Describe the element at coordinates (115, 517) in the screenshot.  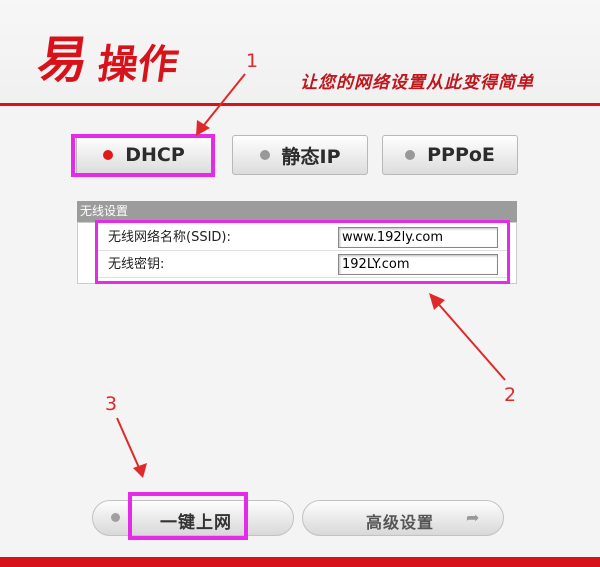
I see `radio-dot-icon` at that location.